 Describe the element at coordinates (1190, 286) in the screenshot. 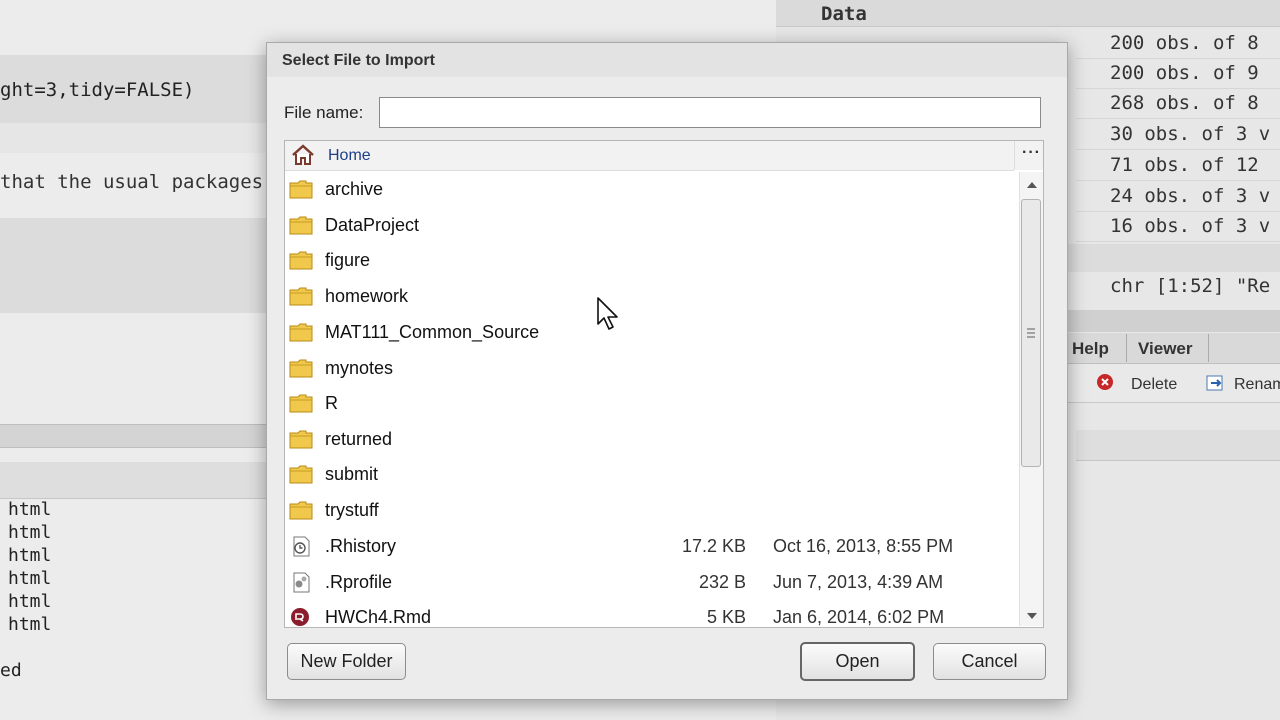

I see `env-value: chr [1:52] "Re` at that location.